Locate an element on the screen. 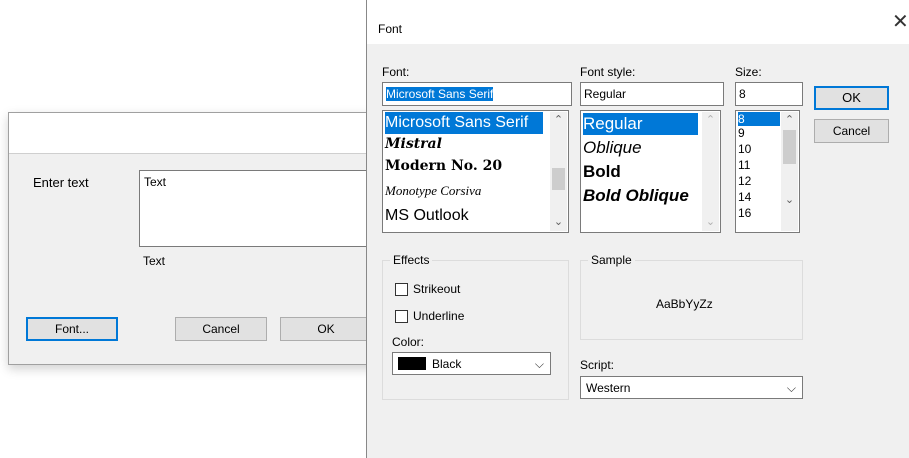 Image resolution: width=909 pixels, height=458 pixels. font-style-label: Font style: is located at coordinates (608, 72).